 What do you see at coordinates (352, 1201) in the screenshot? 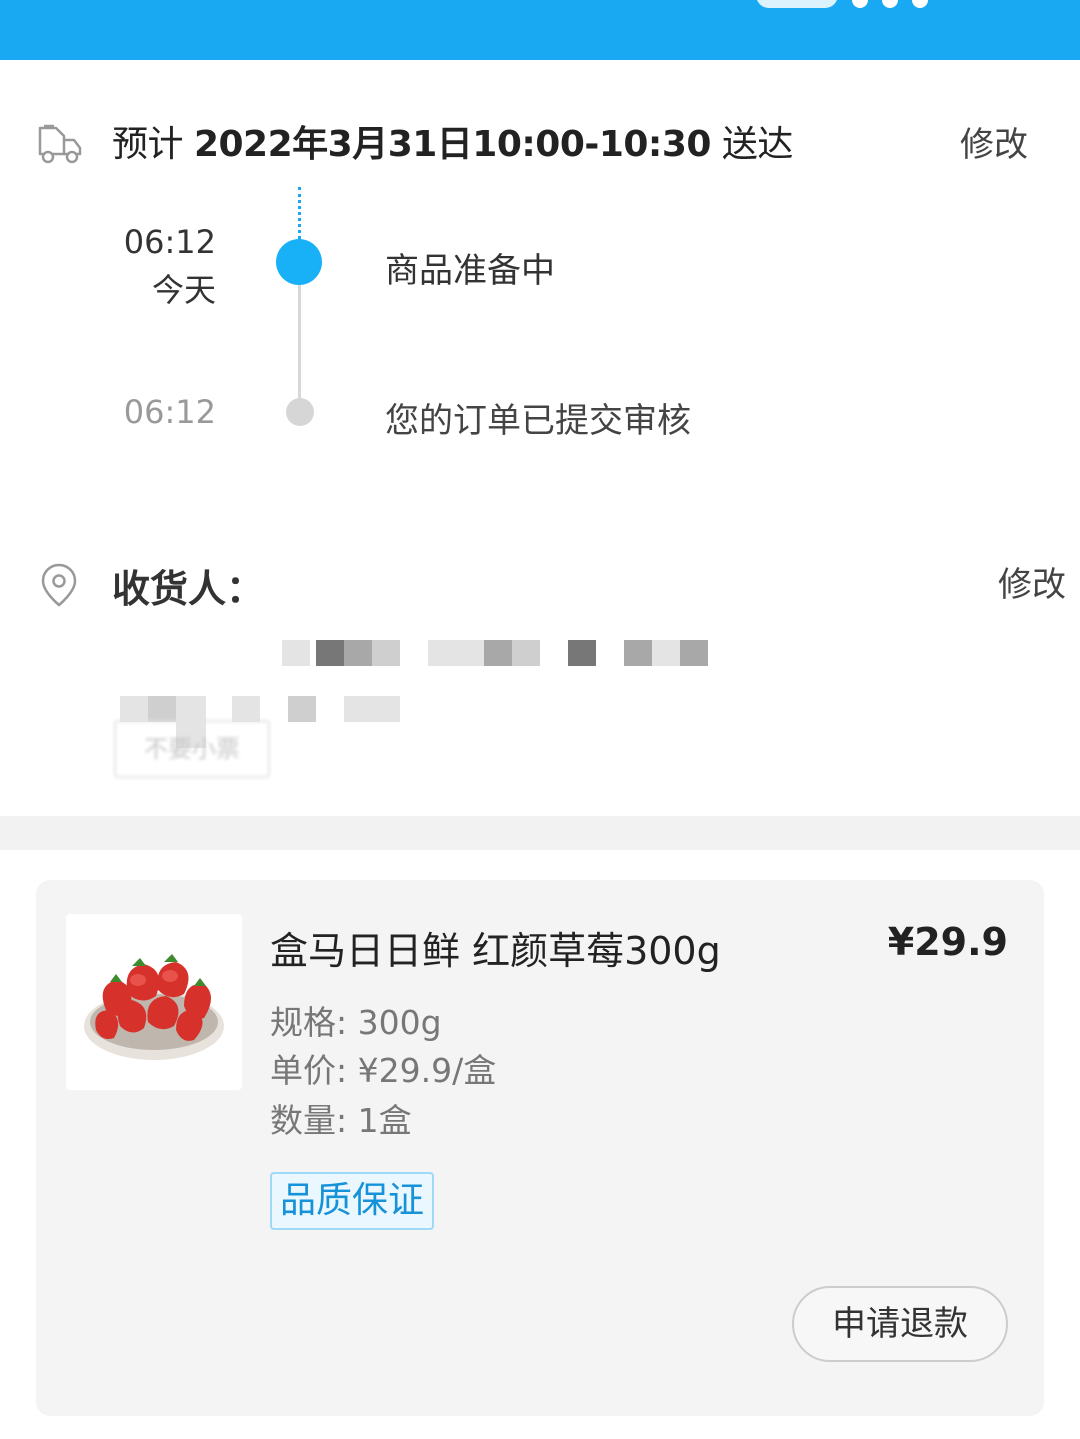
I see `quality-guarantee-badge: 品质保证` at bounding box center [352, 1201].